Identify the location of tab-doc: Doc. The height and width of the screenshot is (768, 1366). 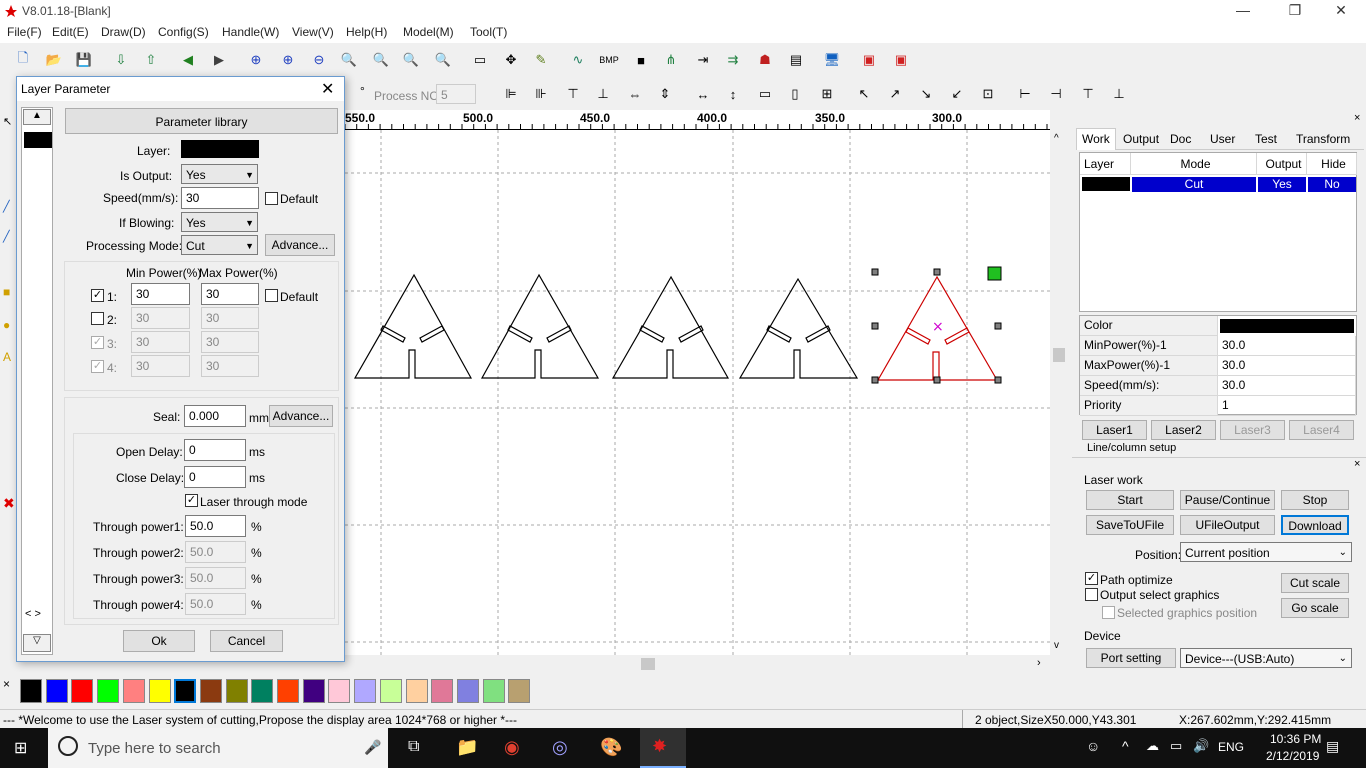
(1180, 139).